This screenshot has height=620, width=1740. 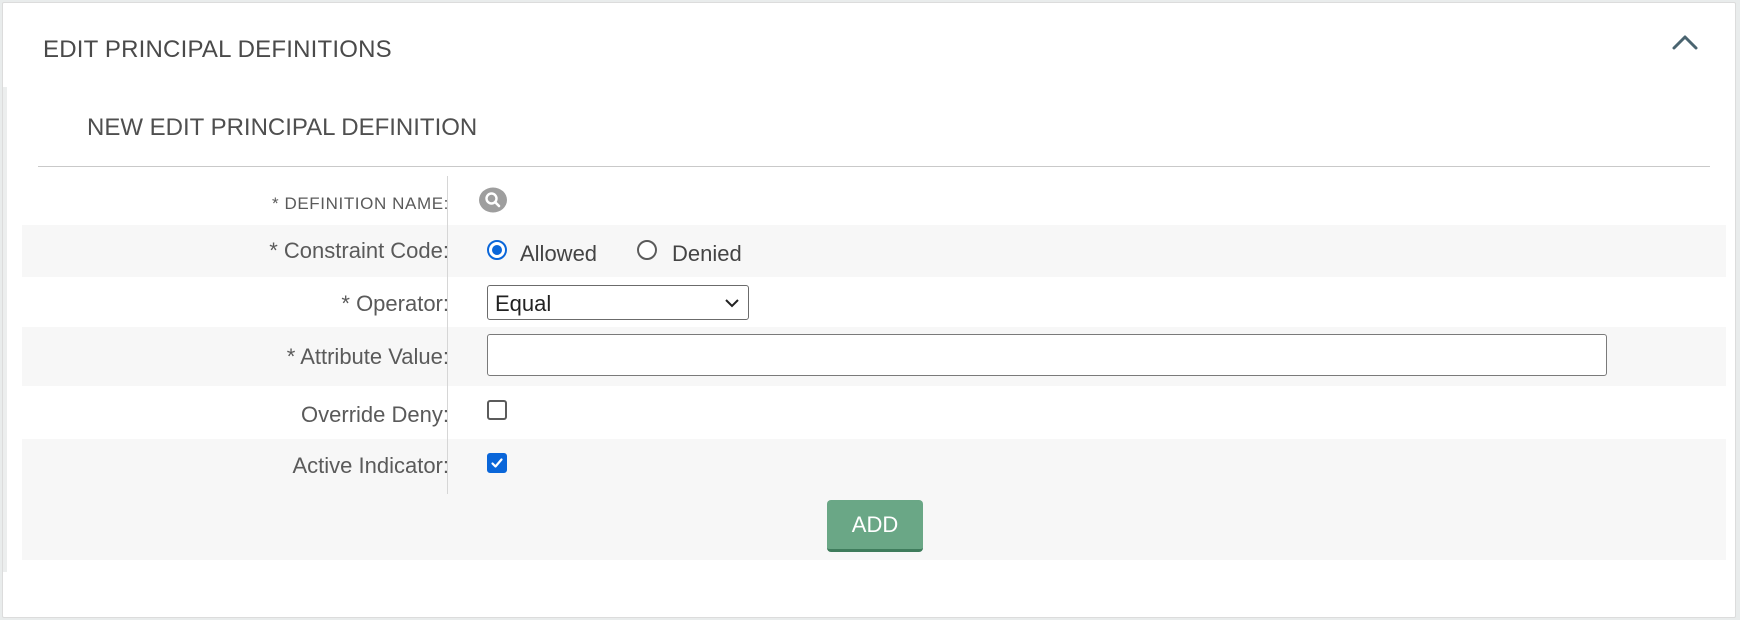 I want to click on denied-radio-label: Denied, so click(x=707, y=254).